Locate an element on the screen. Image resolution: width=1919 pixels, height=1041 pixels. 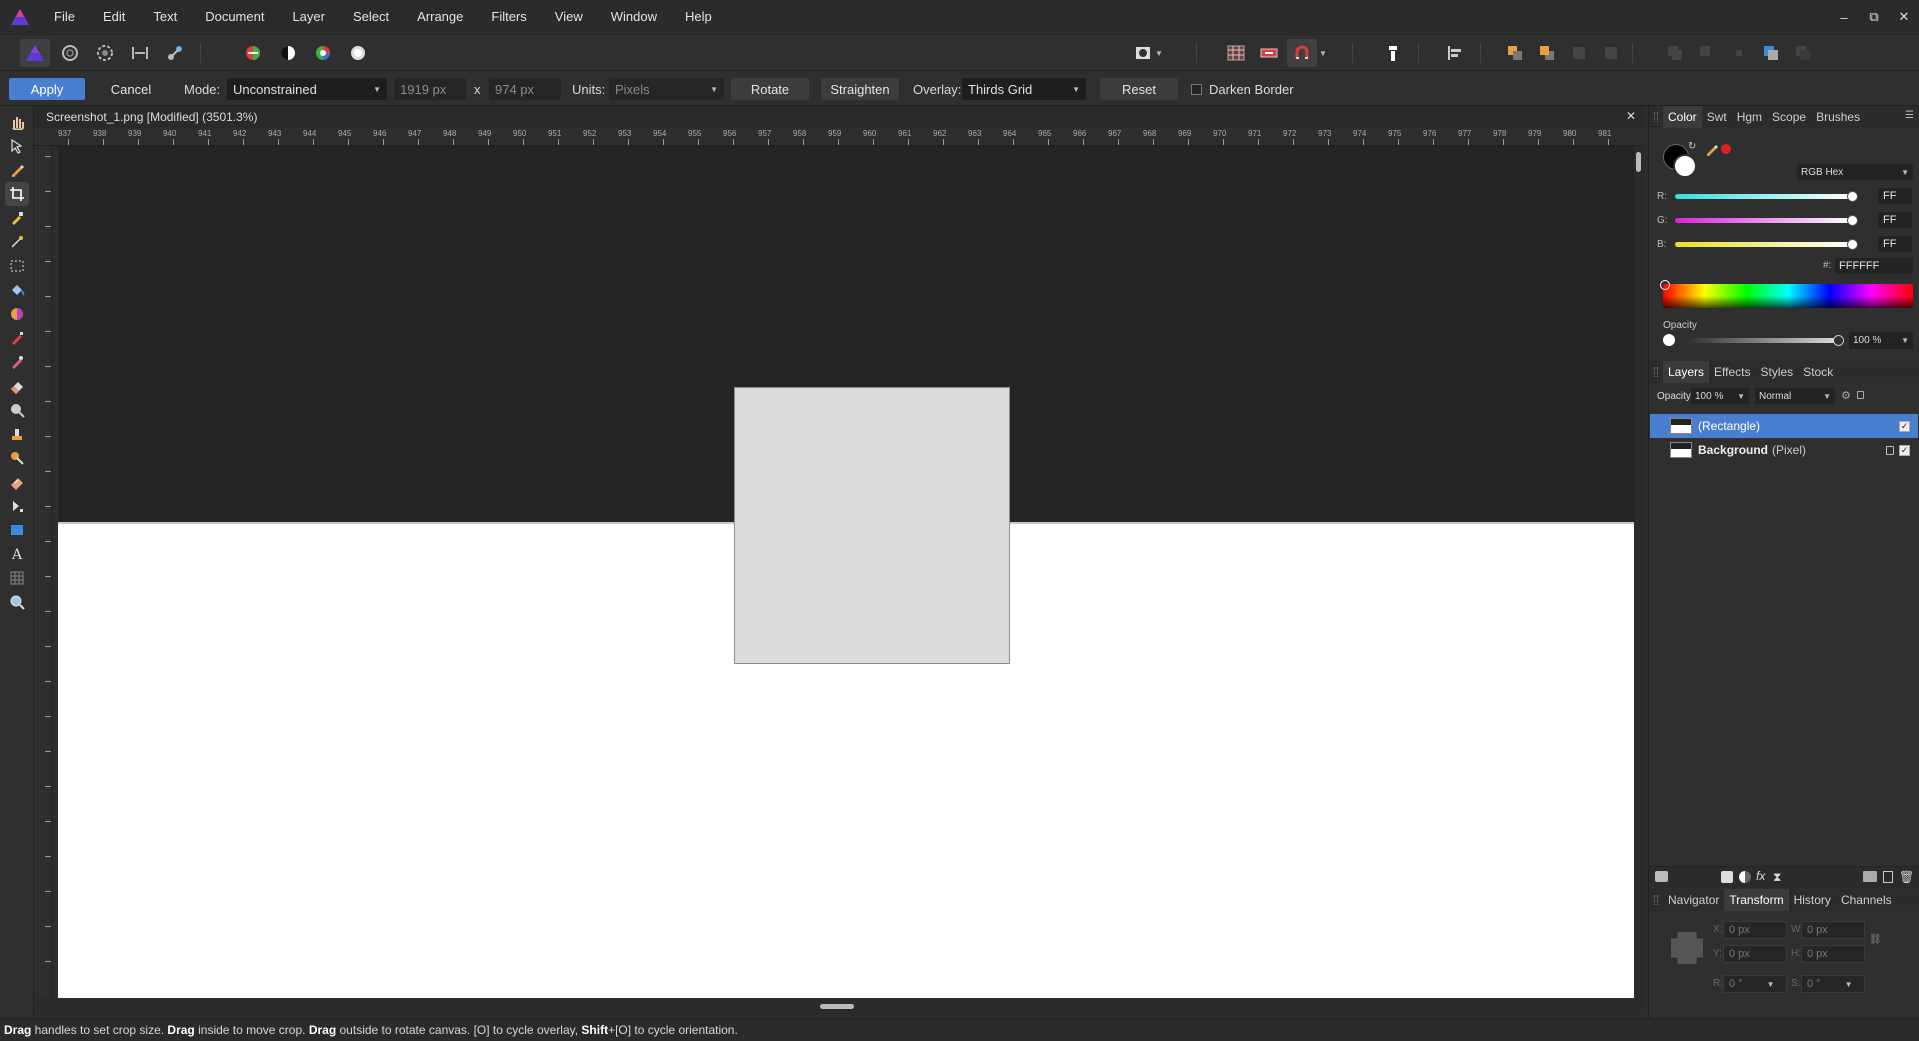
develop-persona-icon is located at coordinates (105, 53).